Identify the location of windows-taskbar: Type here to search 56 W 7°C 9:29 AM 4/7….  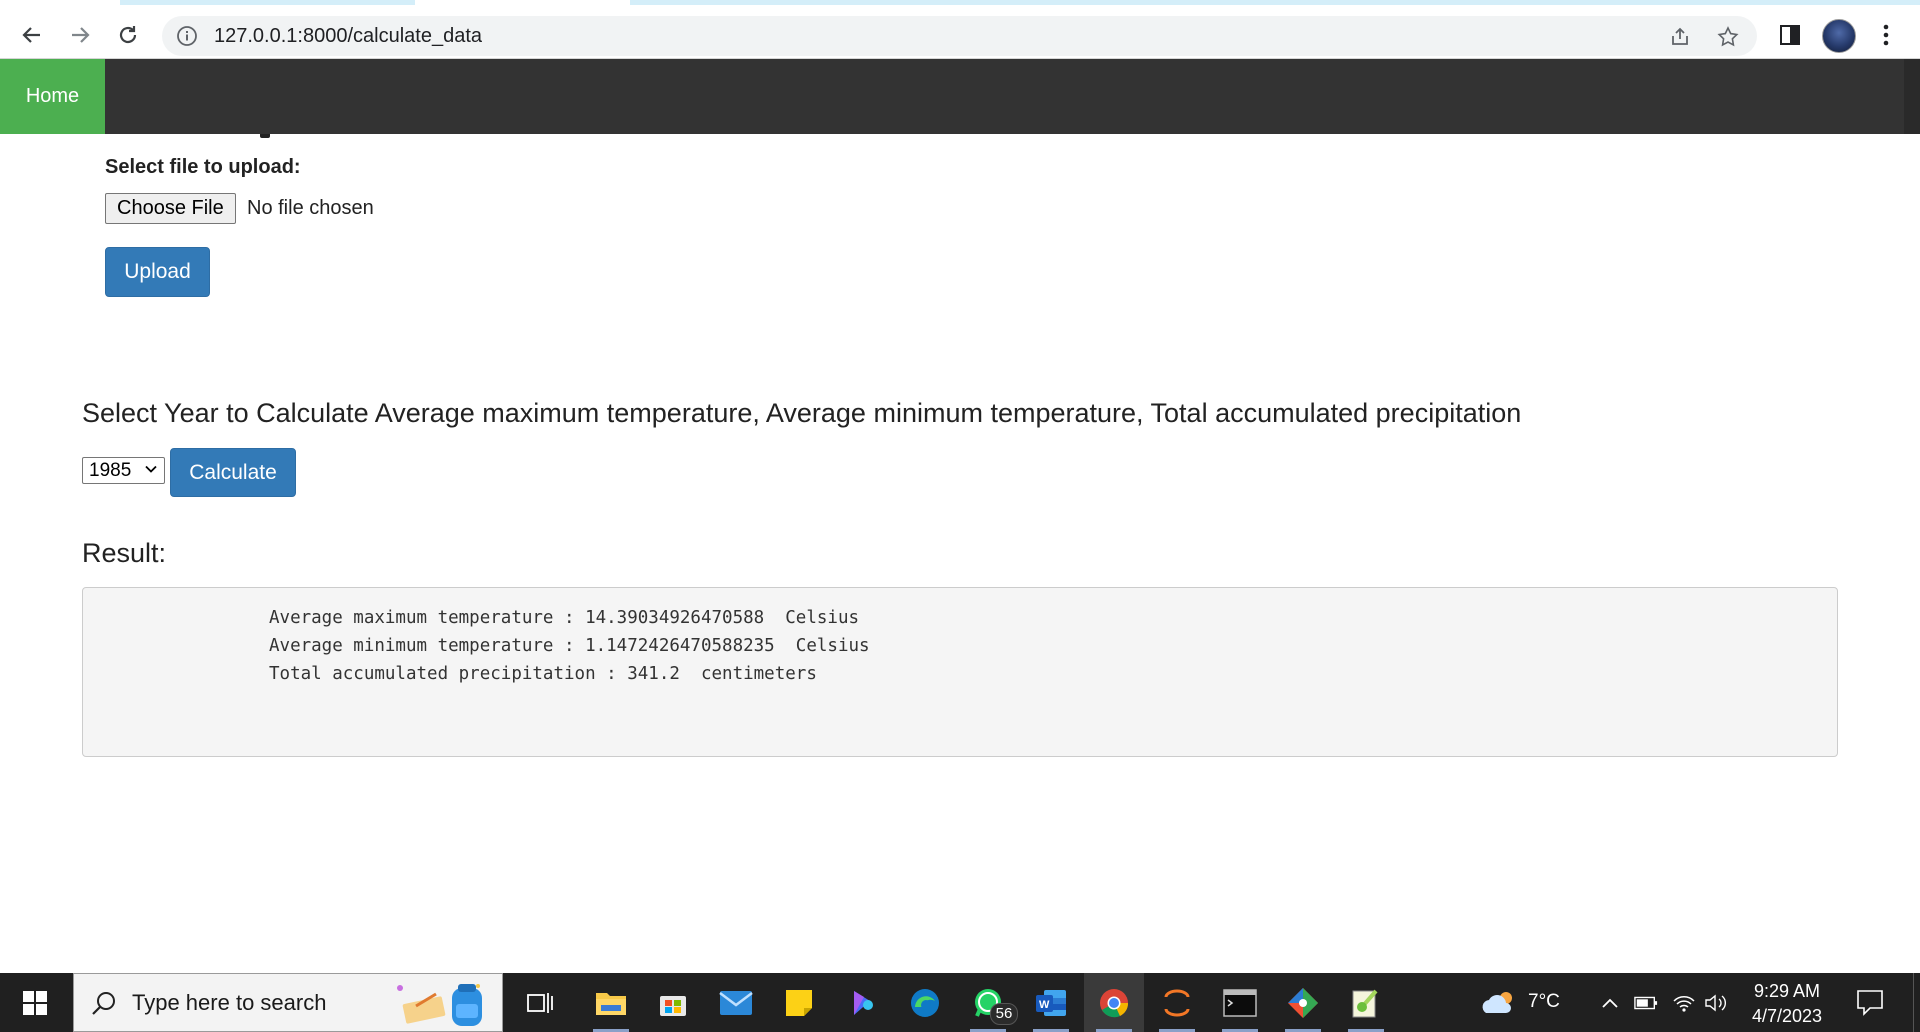
(960, 1002).